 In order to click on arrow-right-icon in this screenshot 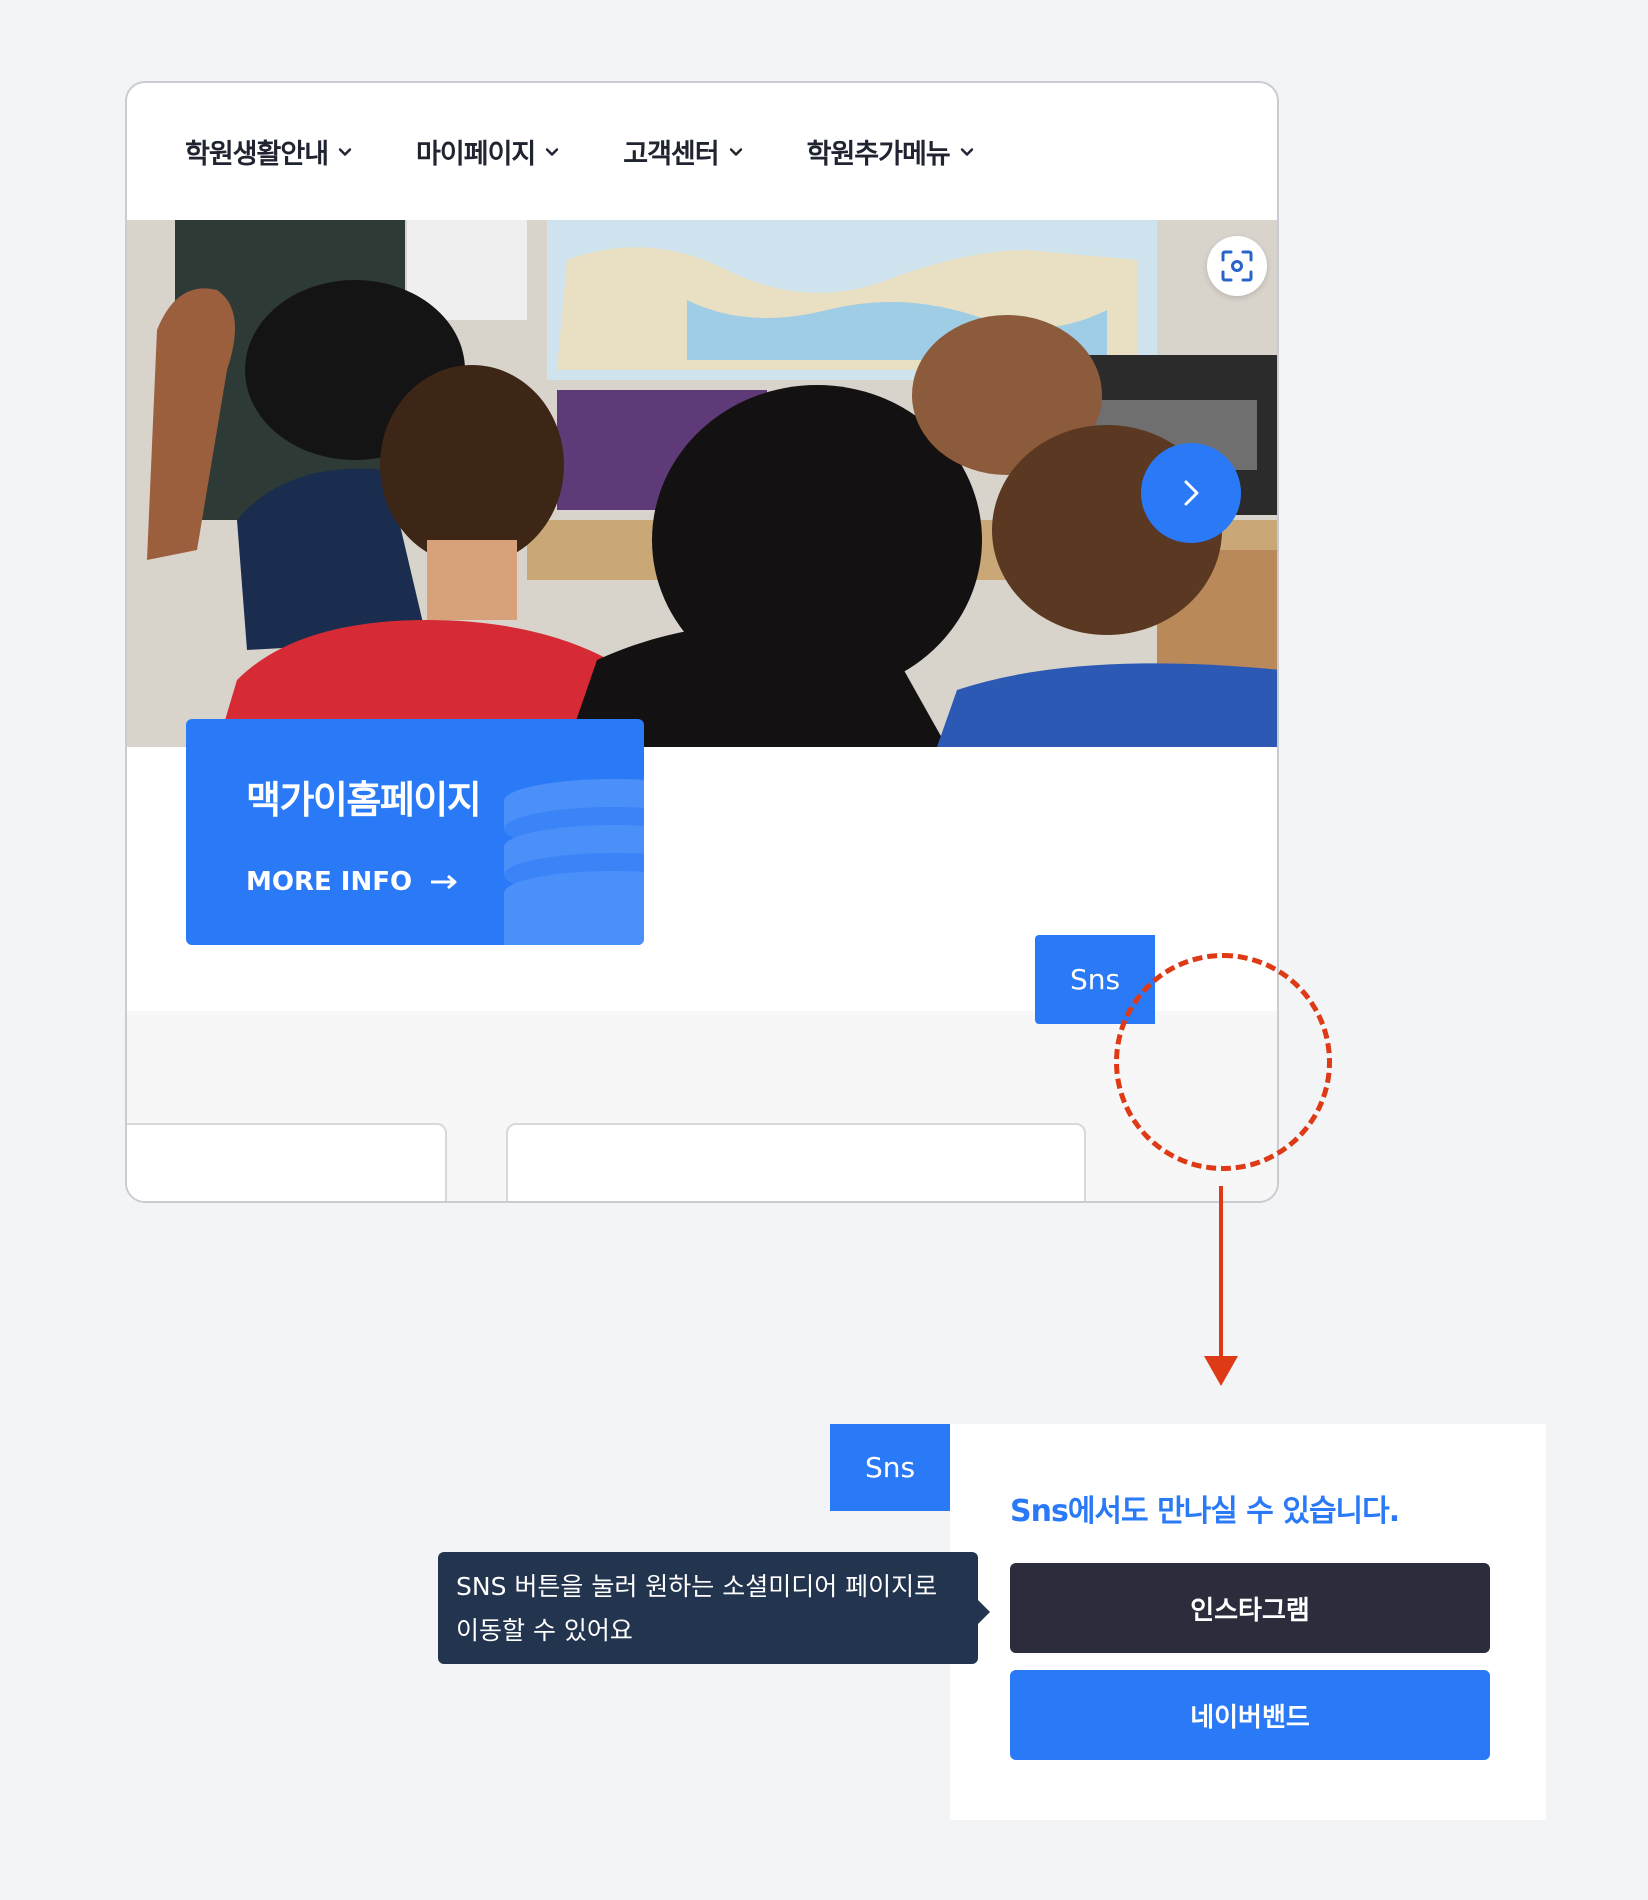, I will do `click(444, 882)`.